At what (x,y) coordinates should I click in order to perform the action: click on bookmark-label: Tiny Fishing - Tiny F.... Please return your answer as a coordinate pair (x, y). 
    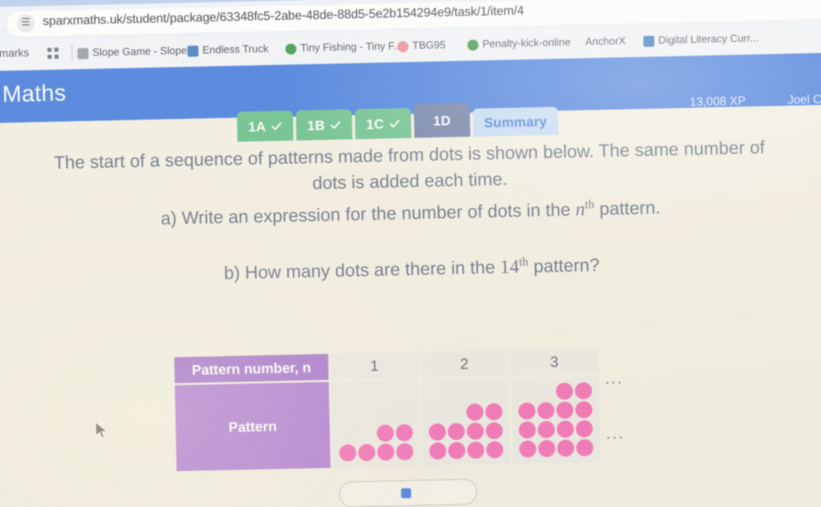
    Looking at the image, I should click on (351, 47).